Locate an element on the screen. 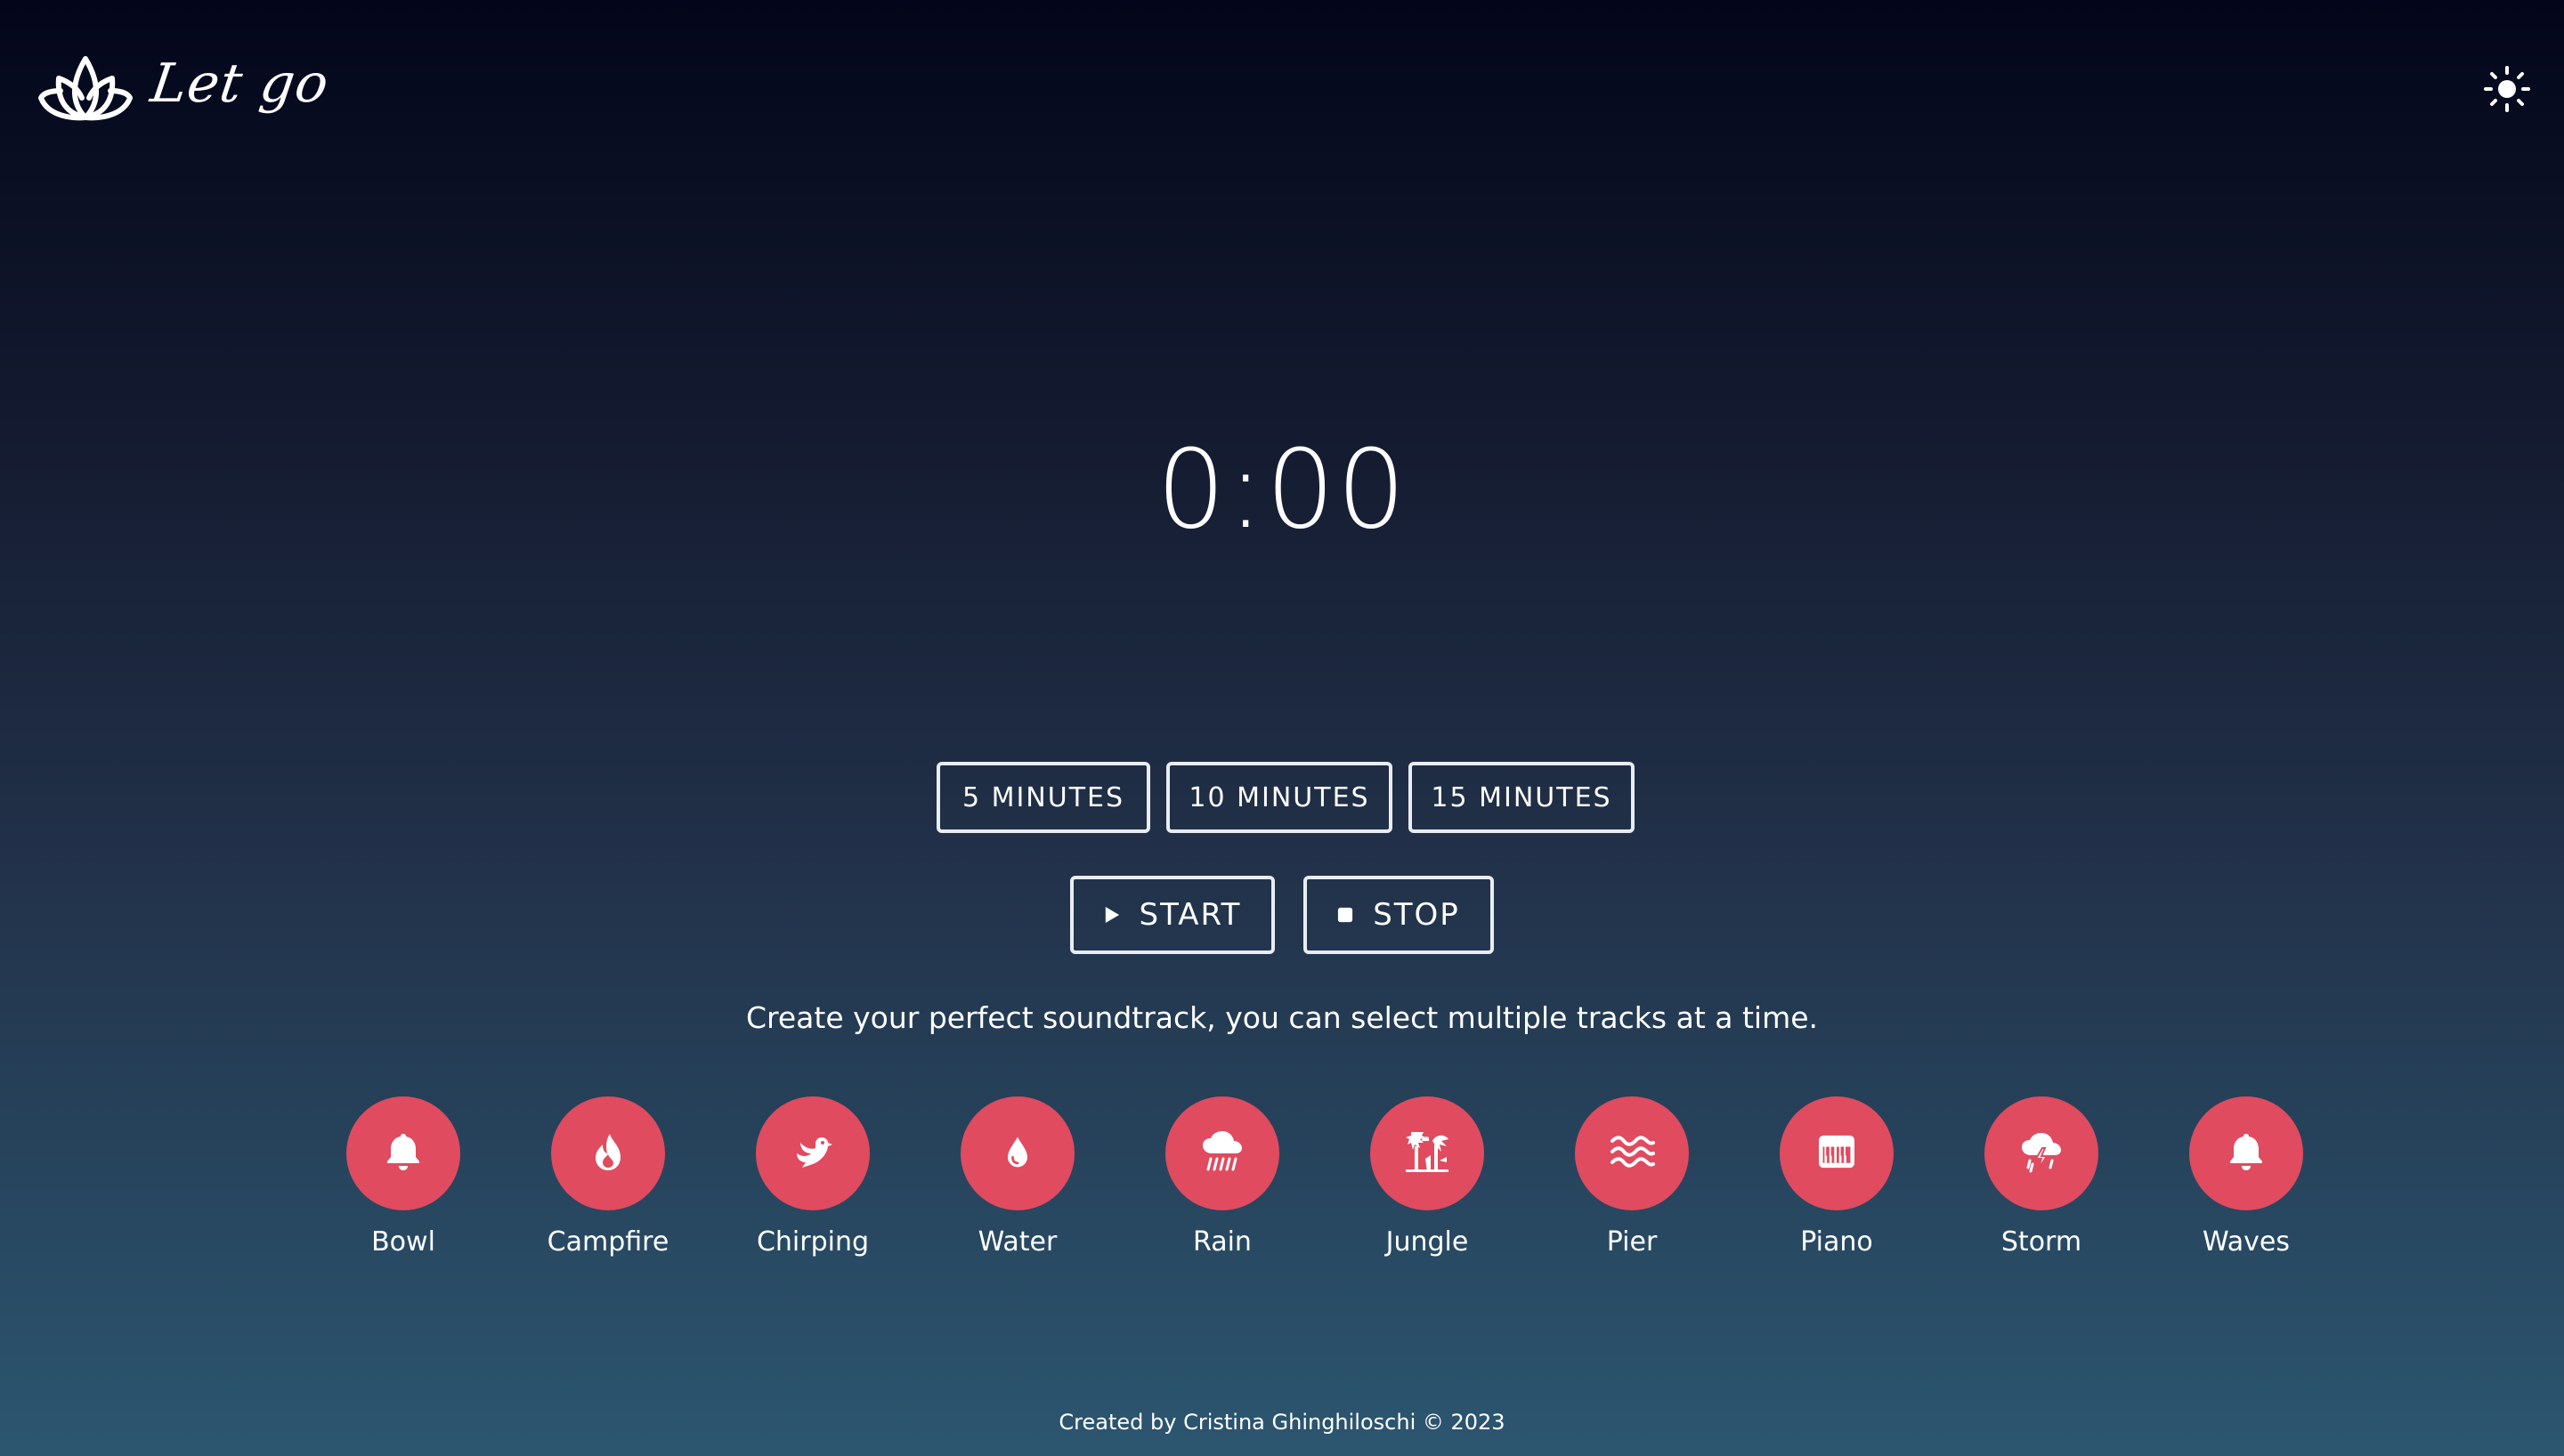 The image size is (2564, 1456). droplet-icon is located at coordinates (1017, 1153).